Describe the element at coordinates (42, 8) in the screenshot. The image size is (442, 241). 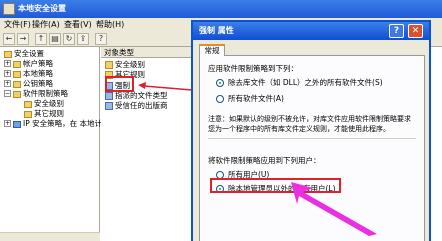
I see `main-window-title: 本地安全设置` at that location.